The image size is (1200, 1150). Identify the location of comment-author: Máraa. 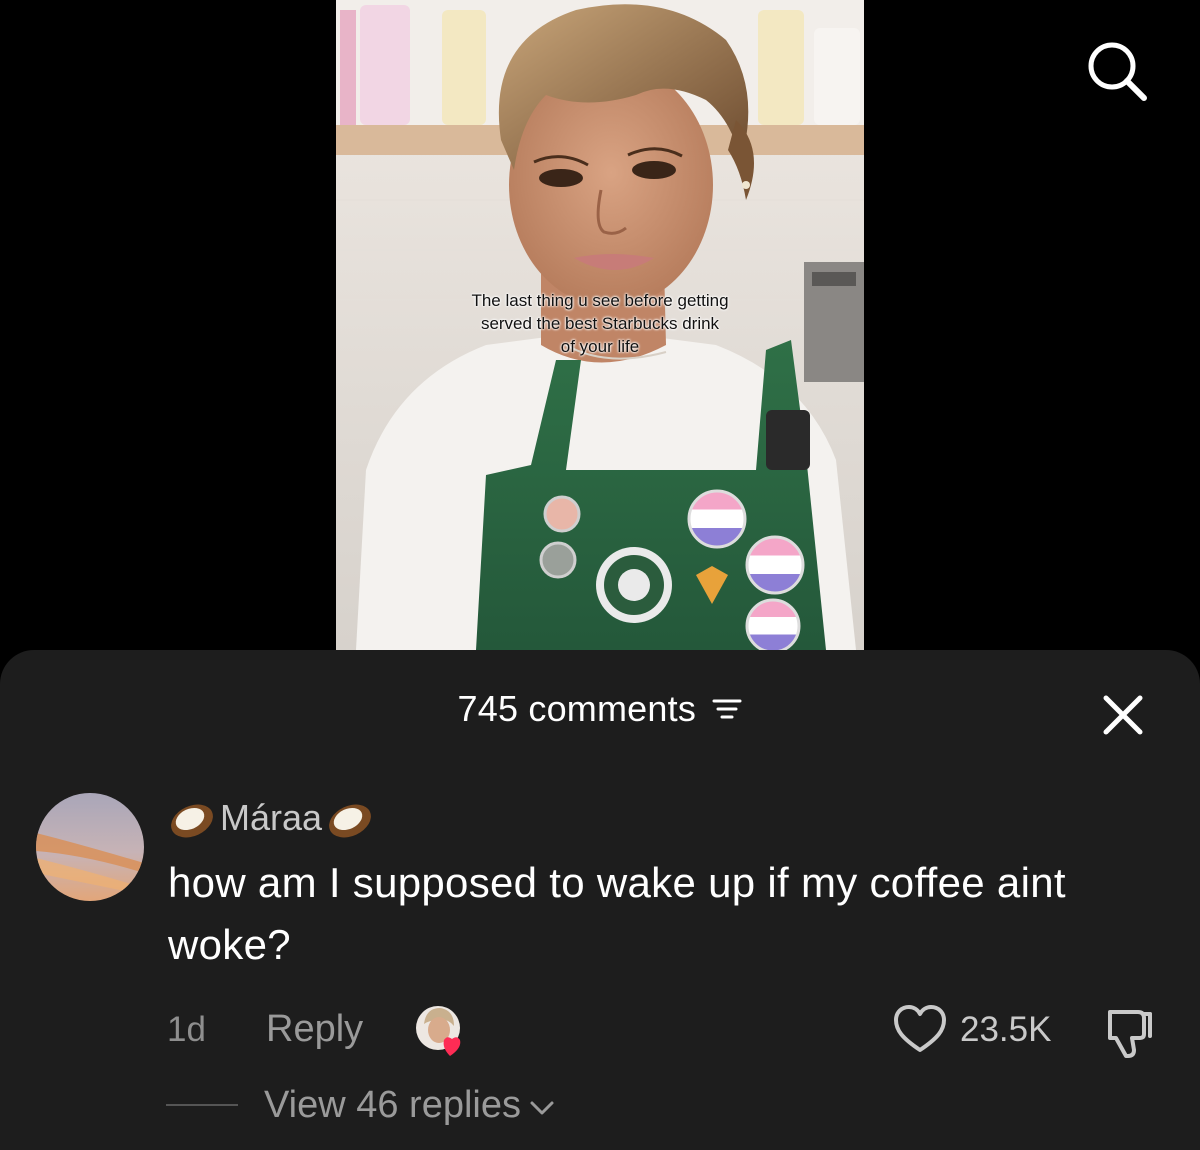
(271, 818).